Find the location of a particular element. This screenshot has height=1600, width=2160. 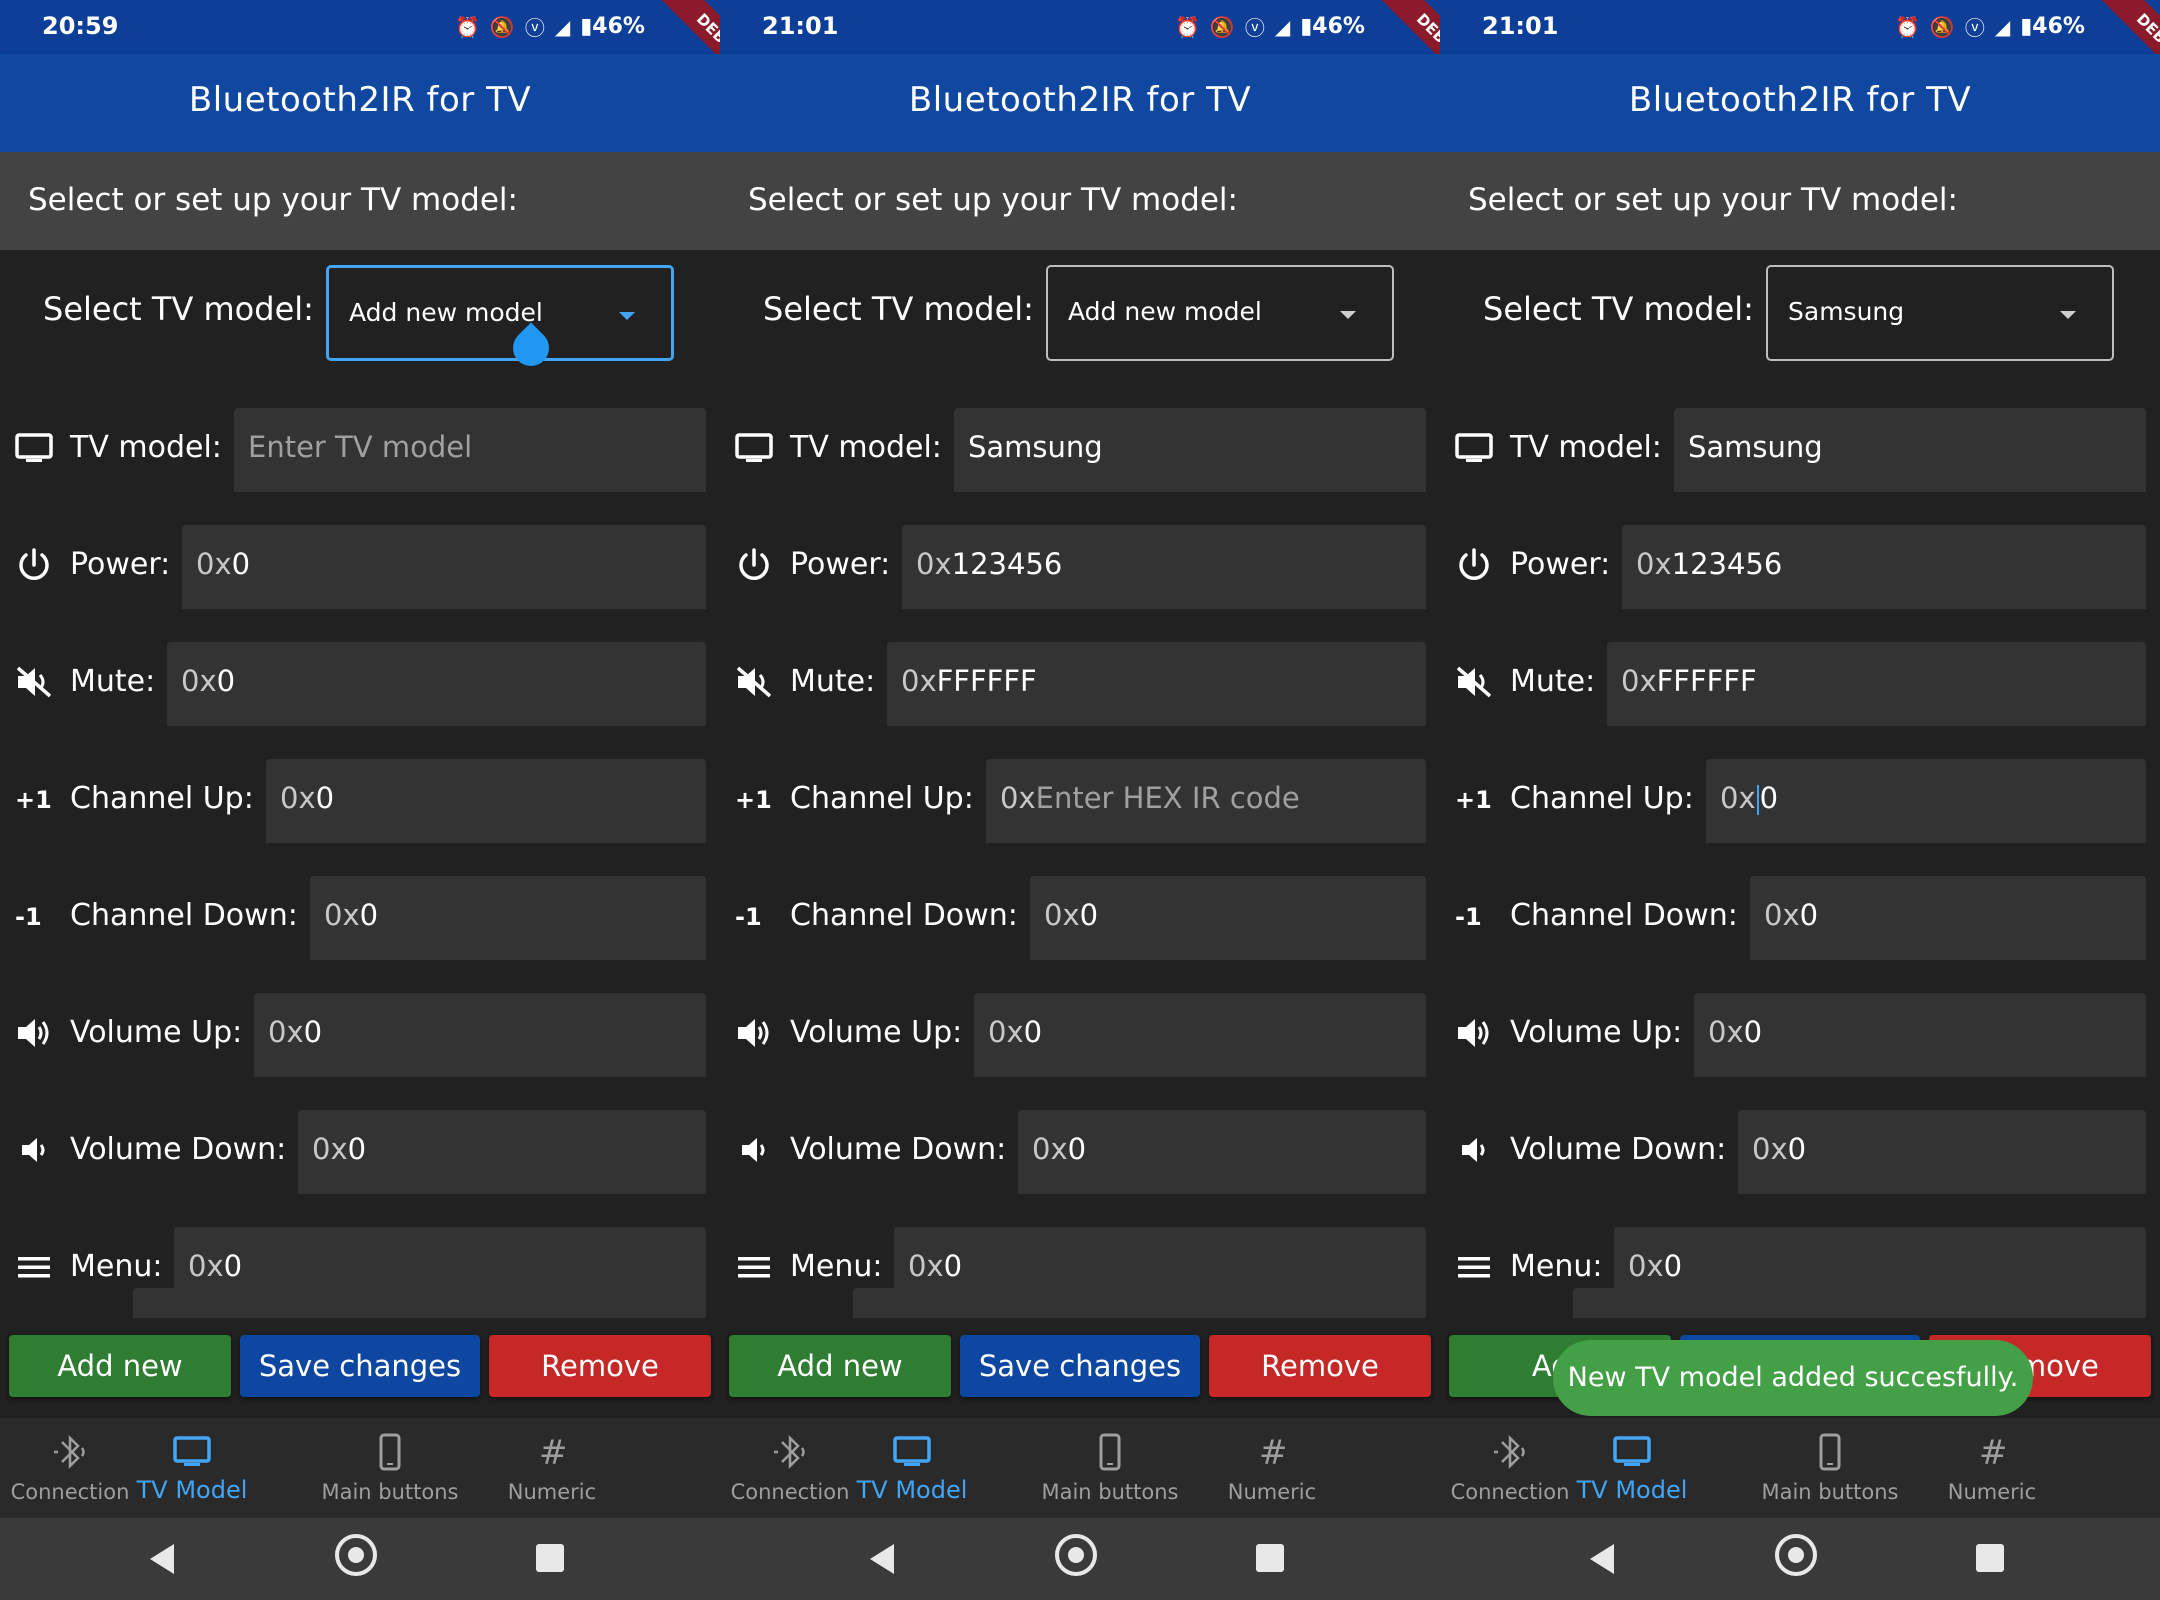

ir-code-input: Enter TV model is located at coordinates (470, 450).